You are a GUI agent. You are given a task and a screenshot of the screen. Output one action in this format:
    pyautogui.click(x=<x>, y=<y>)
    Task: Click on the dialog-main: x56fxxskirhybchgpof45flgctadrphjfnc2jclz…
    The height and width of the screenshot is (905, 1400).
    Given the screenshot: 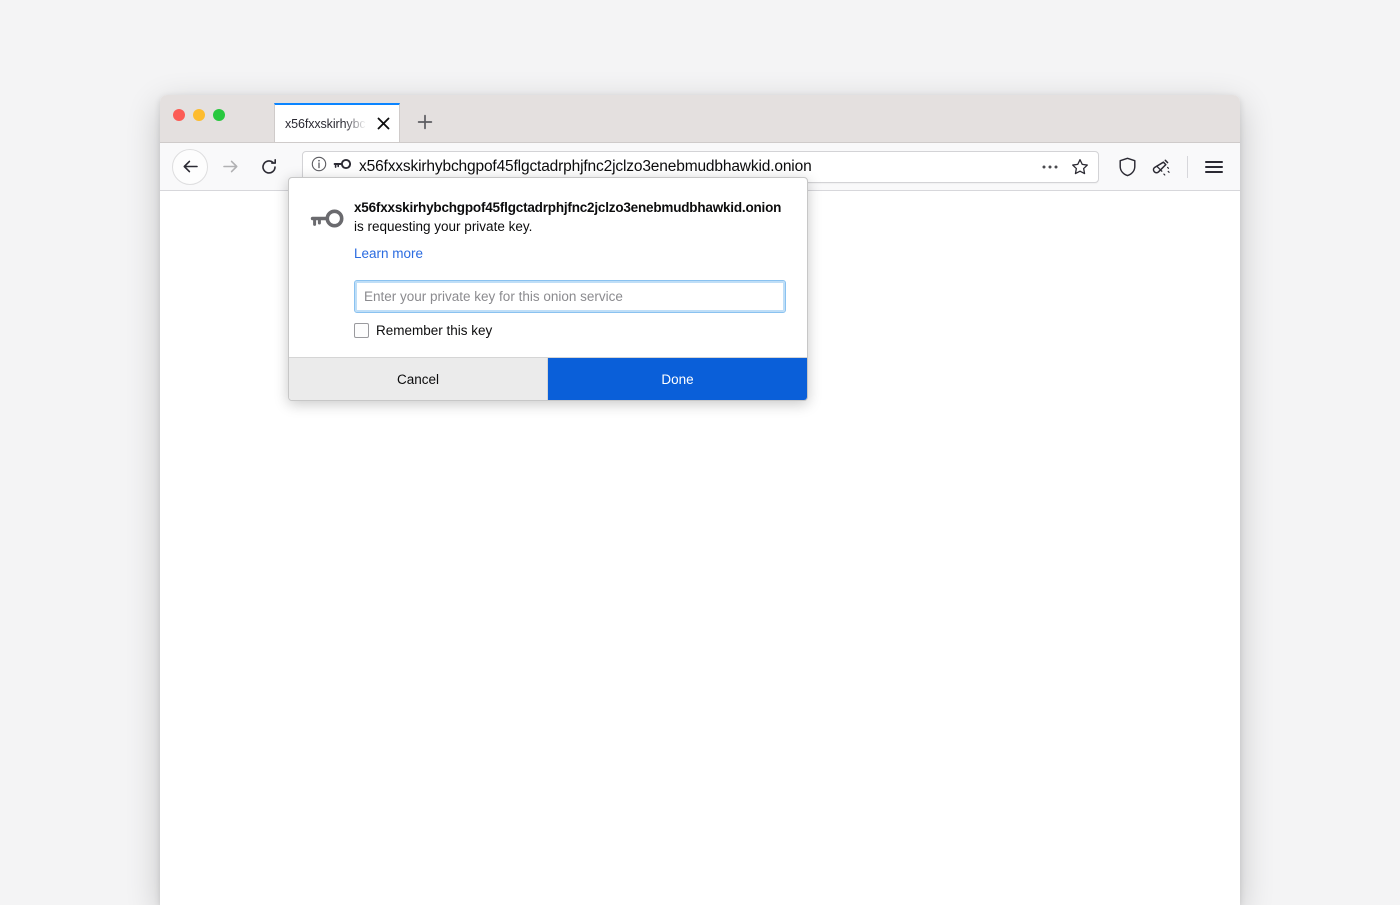 What is the action you would take?
    pyautogui.click(x=570, y=269)
    